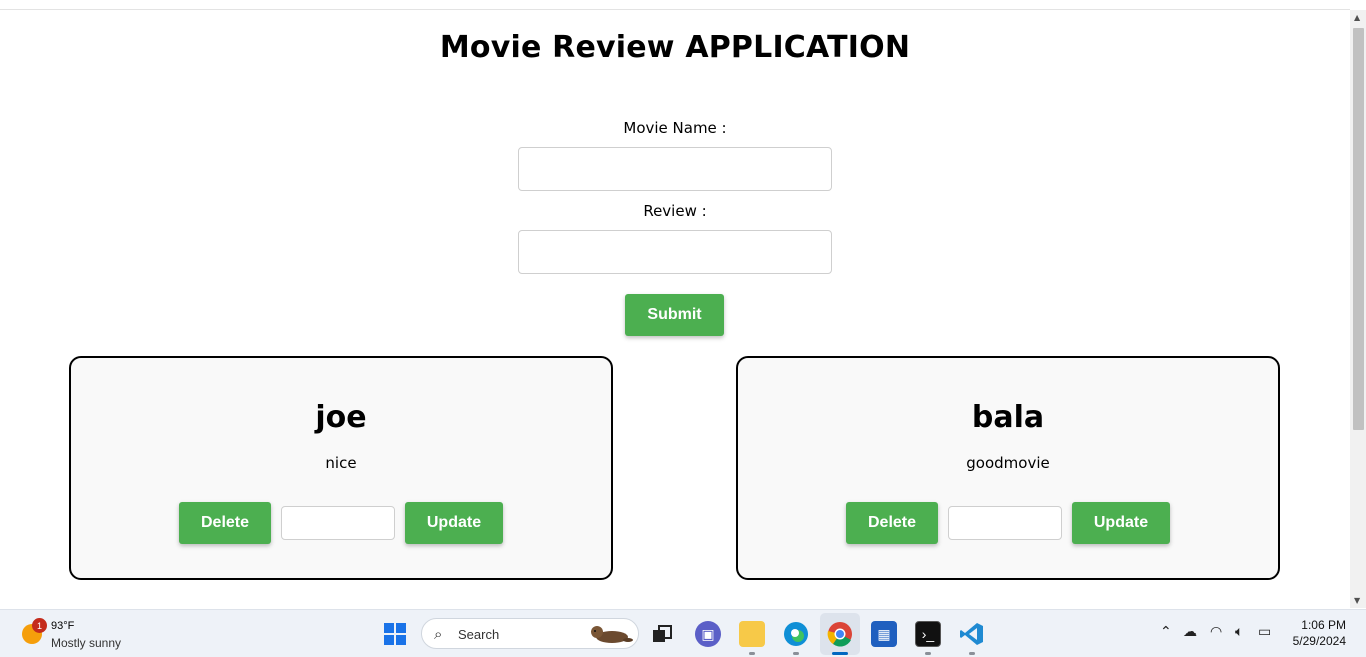 The height and width of the screenshot is (657, 1366). What do you see at coordinates (1319, 641) in the screenshot?
I see `clock-date: 5/29/2024` at bounding box center [1319, 641].